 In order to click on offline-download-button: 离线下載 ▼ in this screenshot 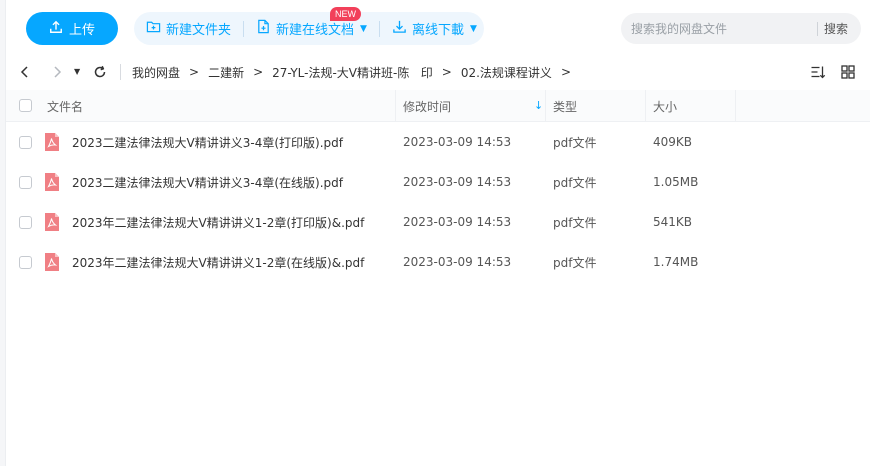, I will do `click(434, 28)`.